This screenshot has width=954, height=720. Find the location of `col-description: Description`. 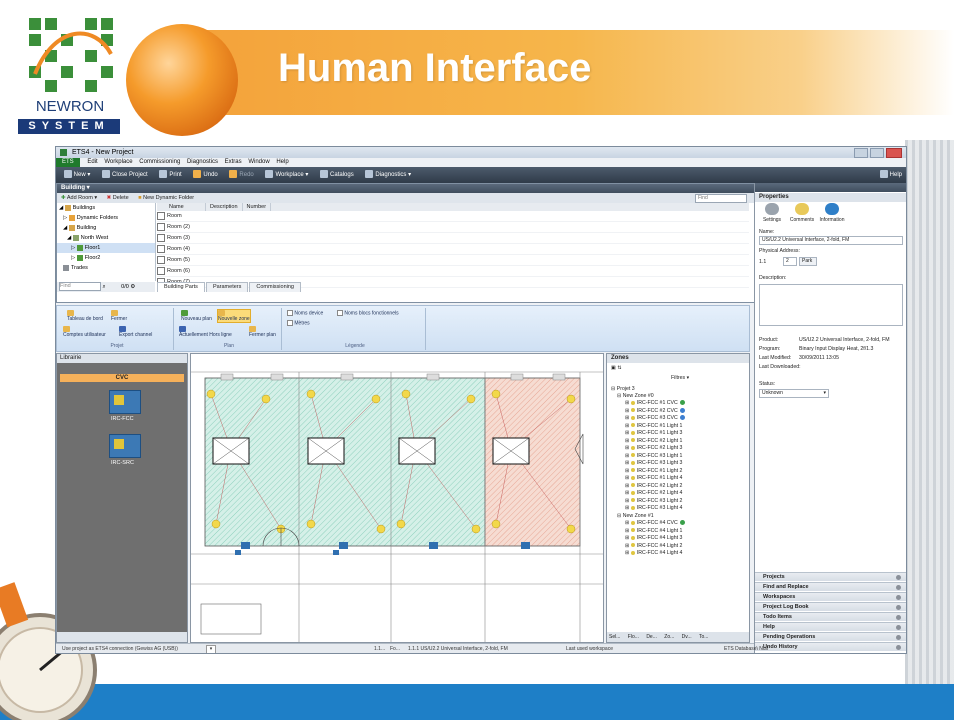

col-description: Description is located at coordinates (224, 207).